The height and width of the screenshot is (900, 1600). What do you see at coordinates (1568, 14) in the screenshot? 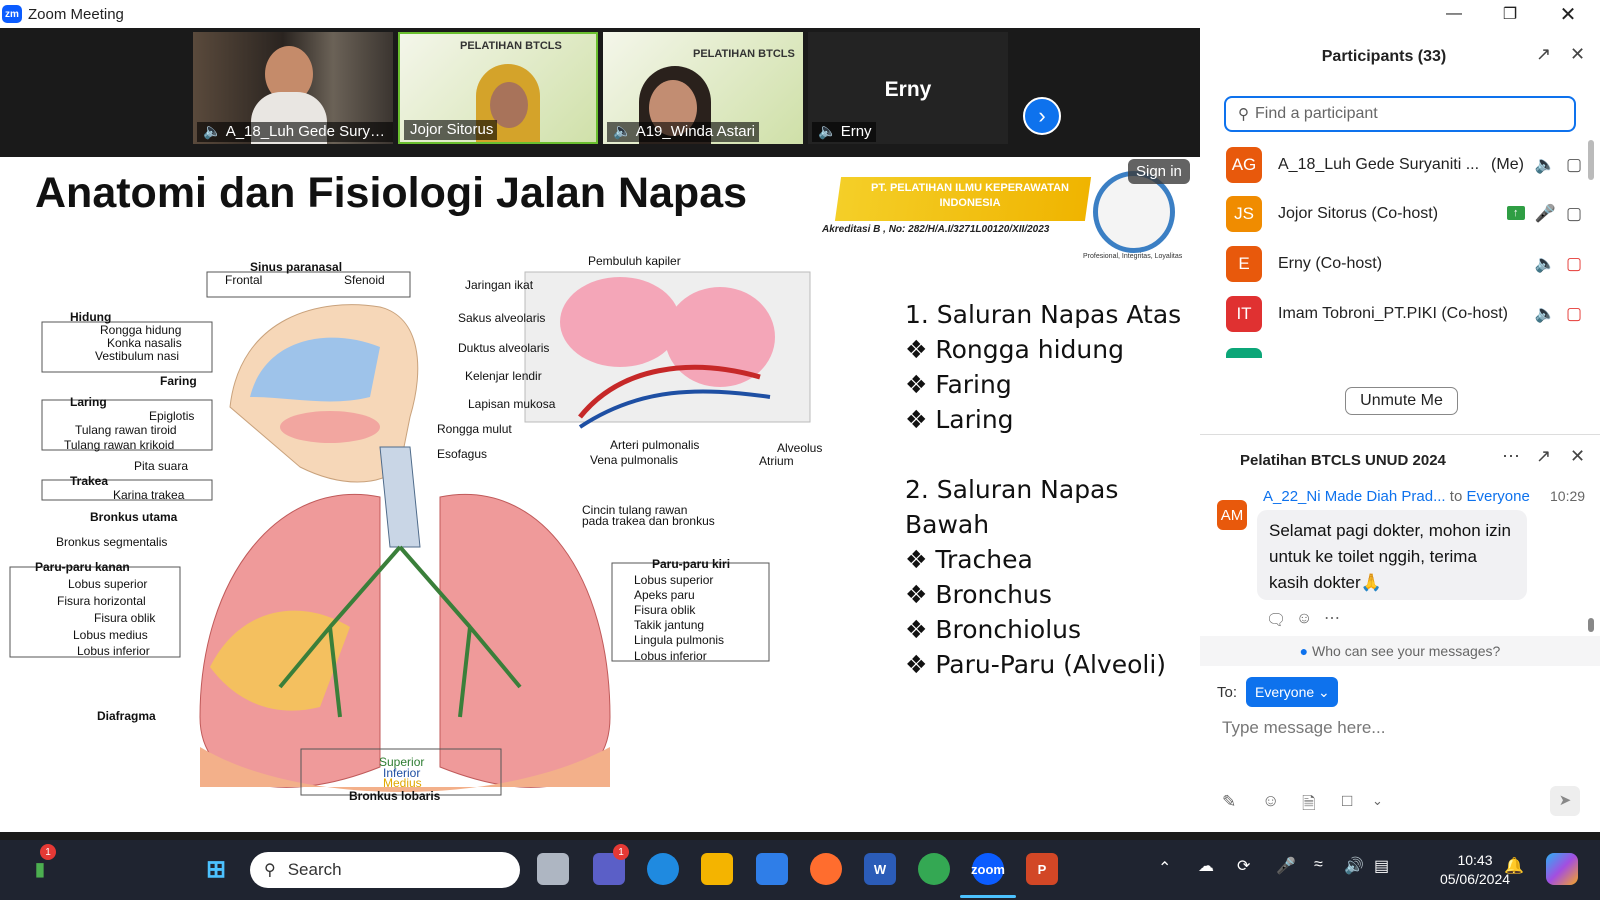
I see `close-window-button: ✕` at bounding box center [1568, 14].